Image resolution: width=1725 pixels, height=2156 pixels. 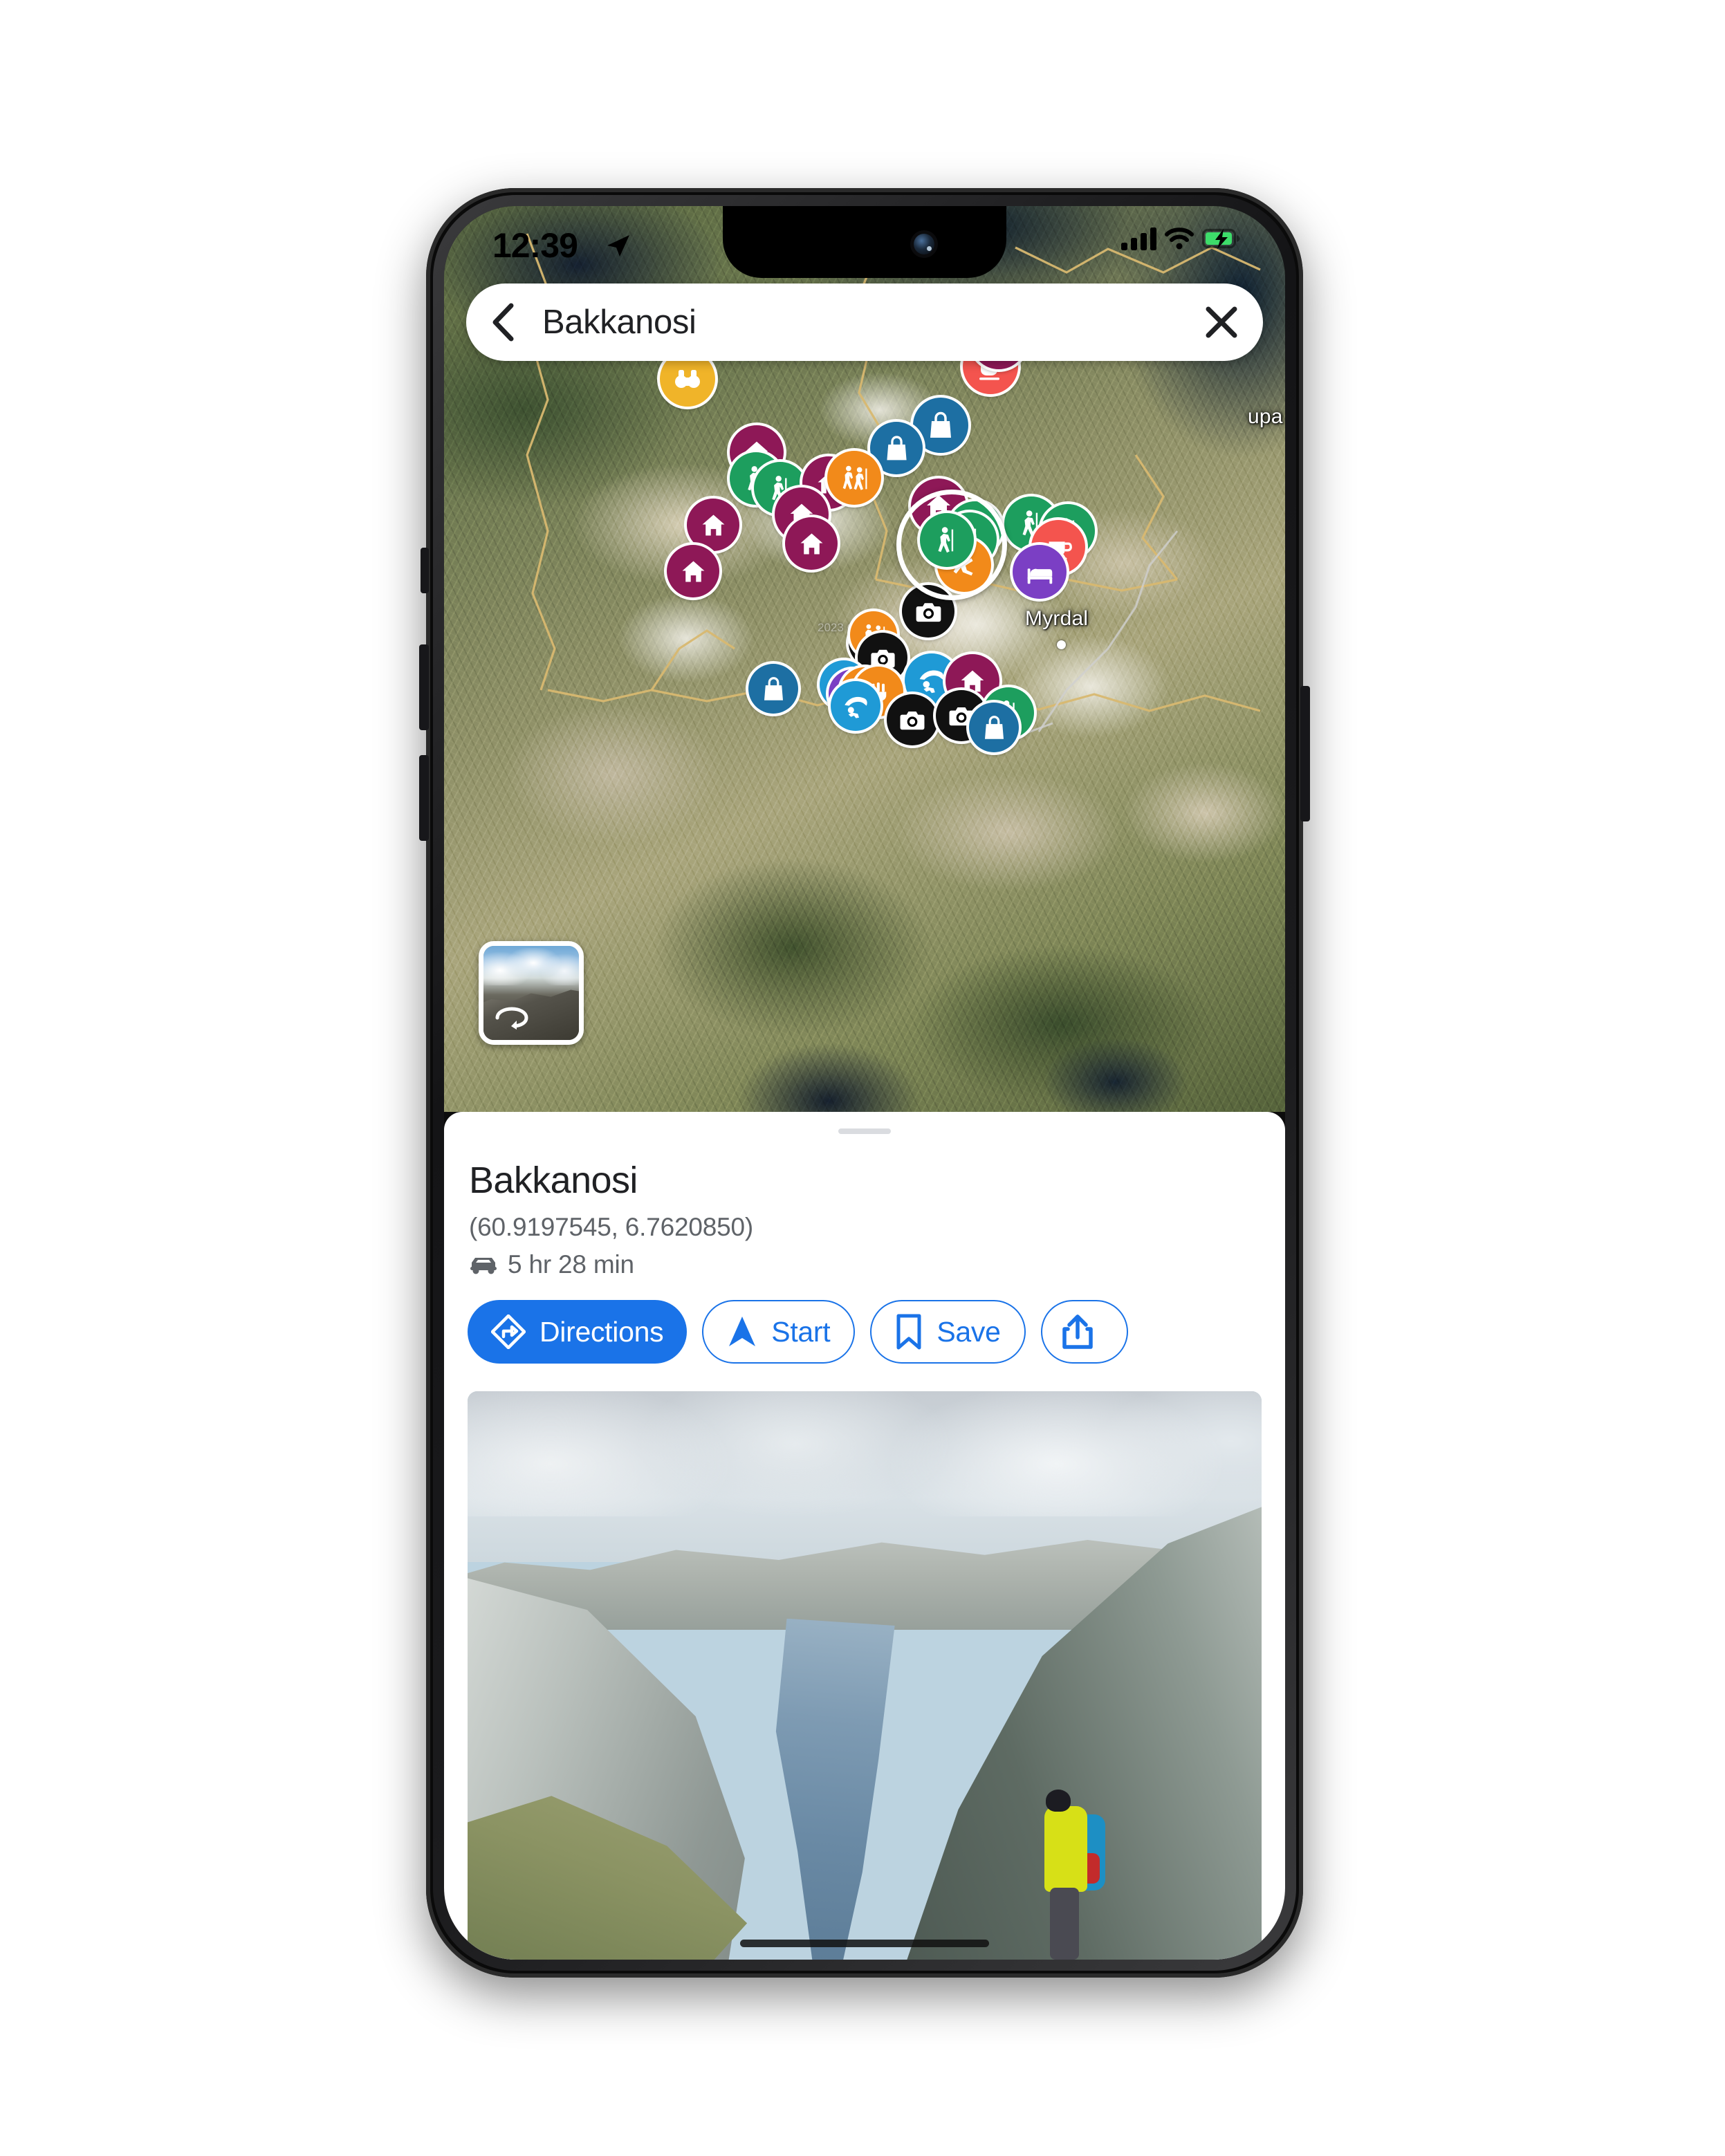 I want to click on close-x-icon, so click(x=1221, y=322).